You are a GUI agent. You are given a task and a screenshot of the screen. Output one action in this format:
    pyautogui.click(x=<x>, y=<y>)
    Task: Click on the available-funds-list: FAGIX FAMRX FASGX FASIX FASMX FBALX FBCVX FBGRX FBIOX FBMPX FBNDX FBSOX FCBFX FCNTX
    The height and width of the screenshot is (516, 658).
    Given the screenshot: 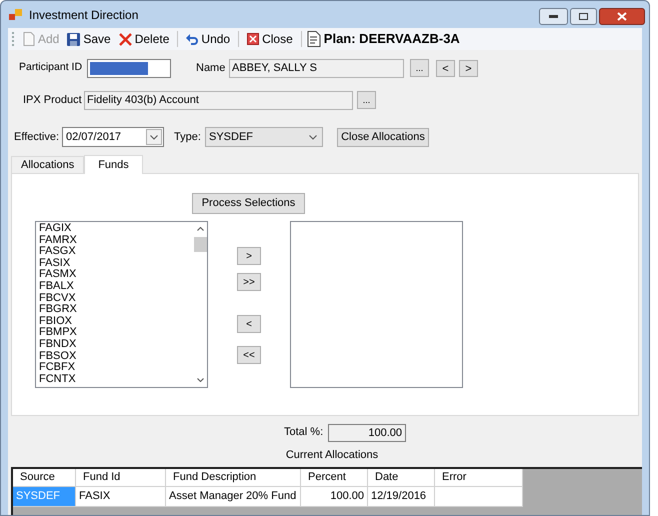 What is the action you would take?
    pyautogui.click(x=121, y=304)
    